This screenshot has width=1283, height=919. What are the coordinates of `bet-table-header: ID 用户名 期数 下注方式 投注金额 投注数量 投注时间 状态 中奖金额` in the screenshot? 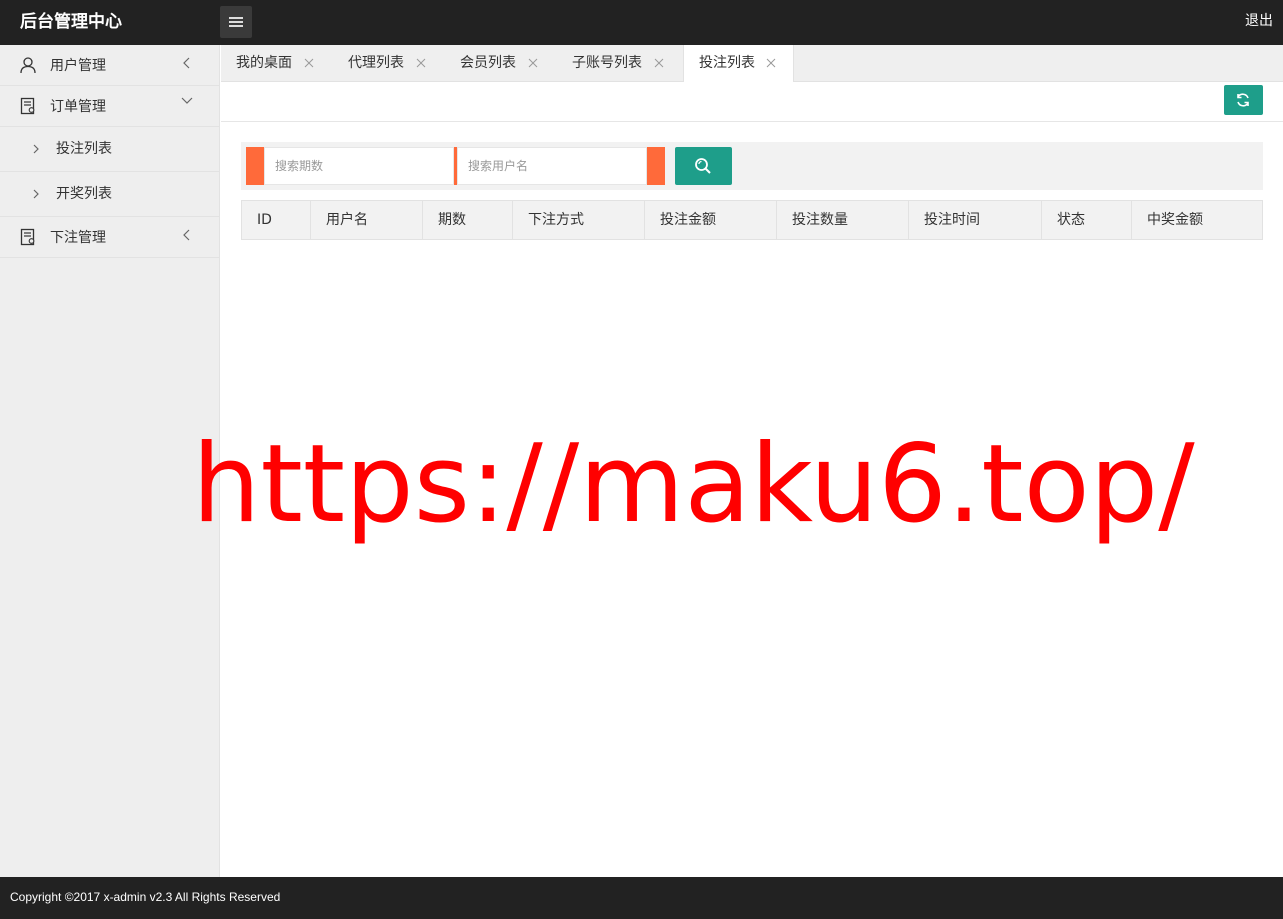 It's located at (752, 220).